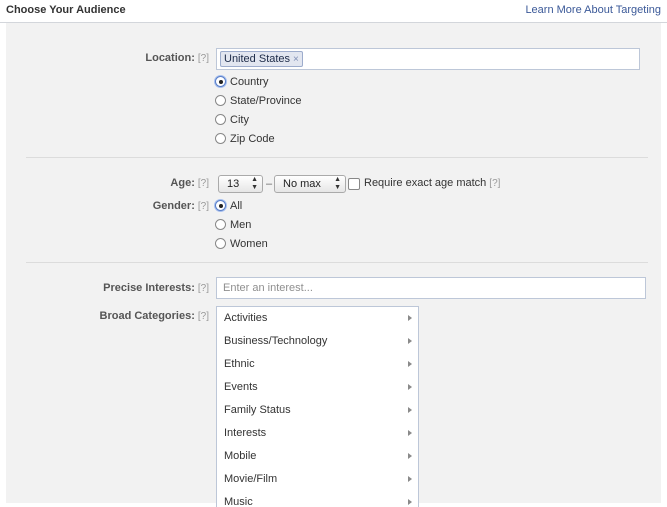 The width and height of the screenshot is (667, 507). What do you see at coordinates (317, 456) in the screenshot?
I see `category-item: Mobile` at bounding box center [317, 456].